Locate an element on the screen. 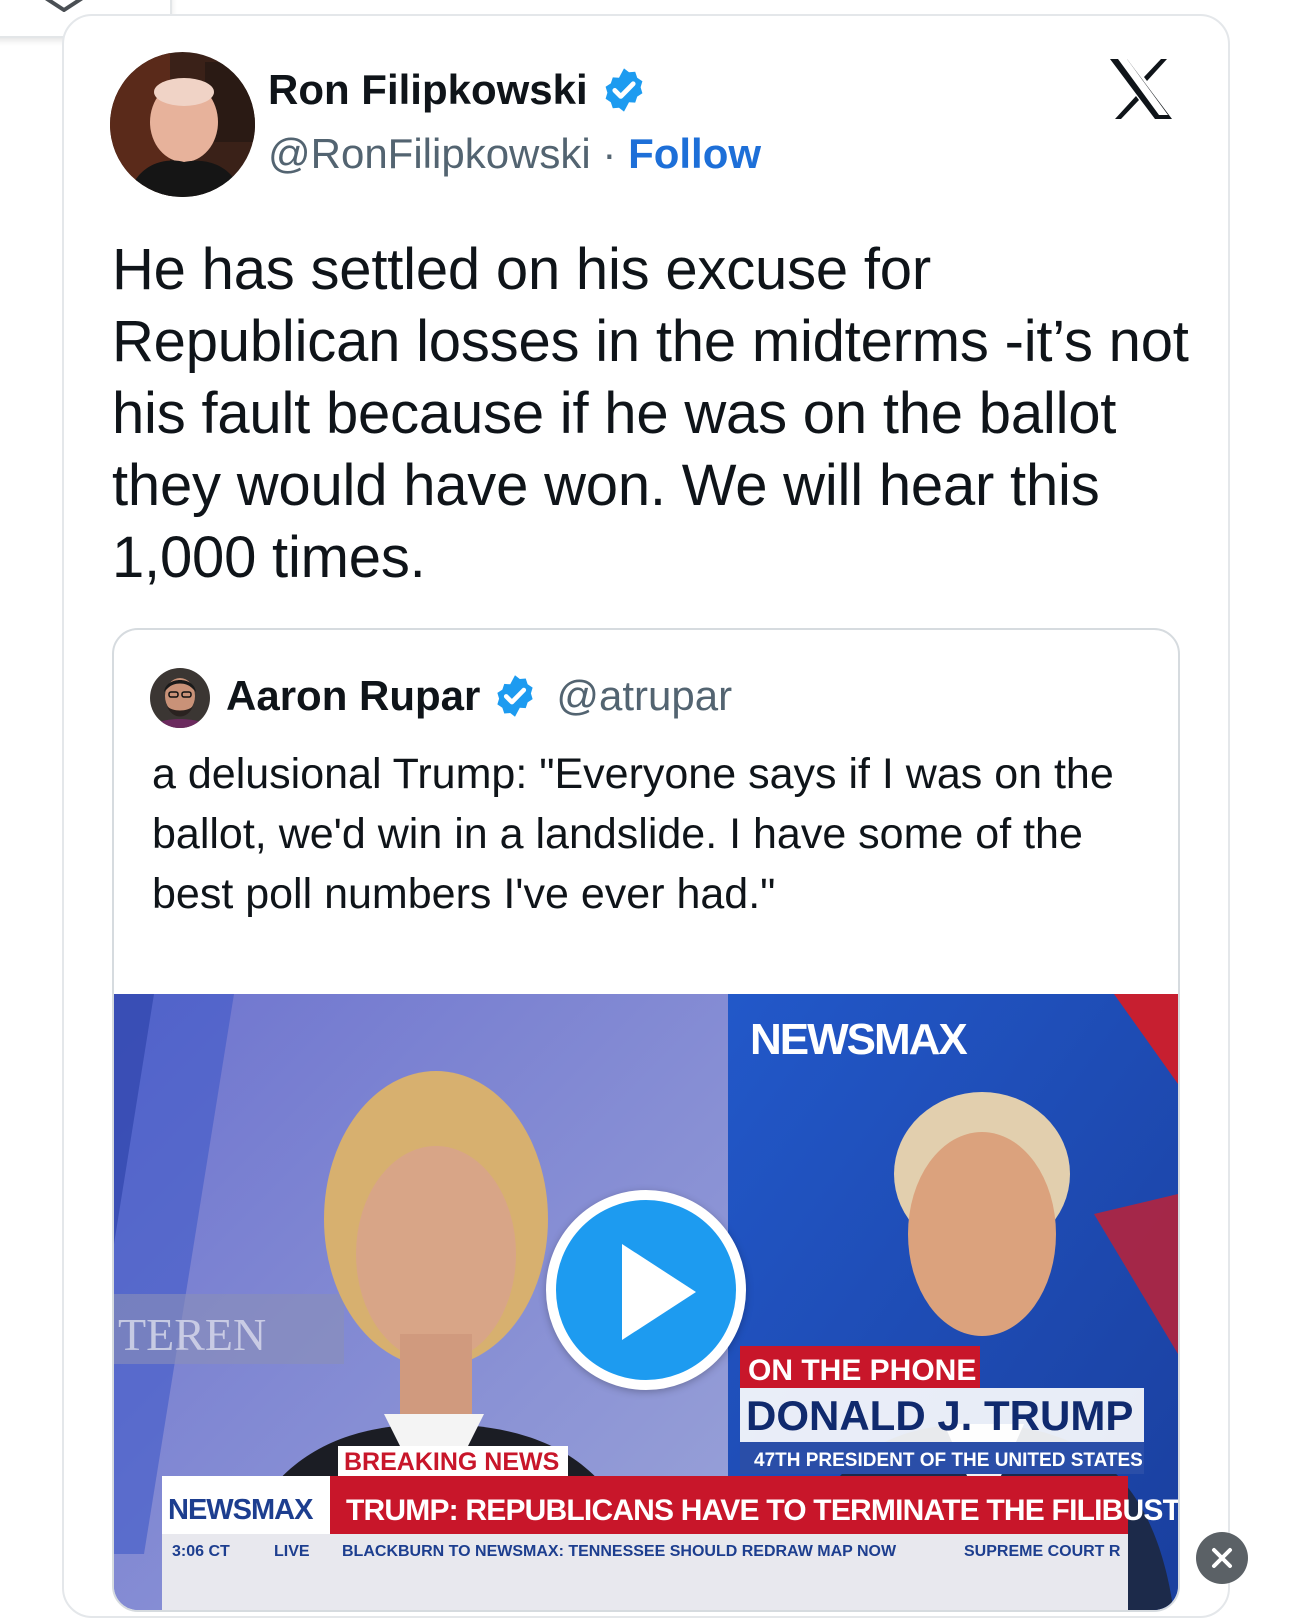  on-the-phone-label: ON THE PHONE is located at coordinates (862, 1370).